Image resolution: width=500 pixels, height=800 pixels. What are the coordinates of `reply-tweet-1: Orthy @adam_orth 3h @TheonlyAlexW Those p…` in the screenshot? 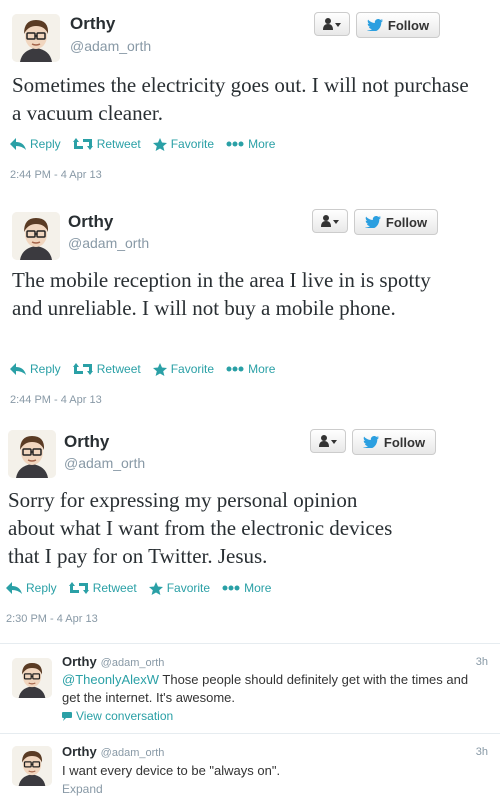 It's located at (250, 688).